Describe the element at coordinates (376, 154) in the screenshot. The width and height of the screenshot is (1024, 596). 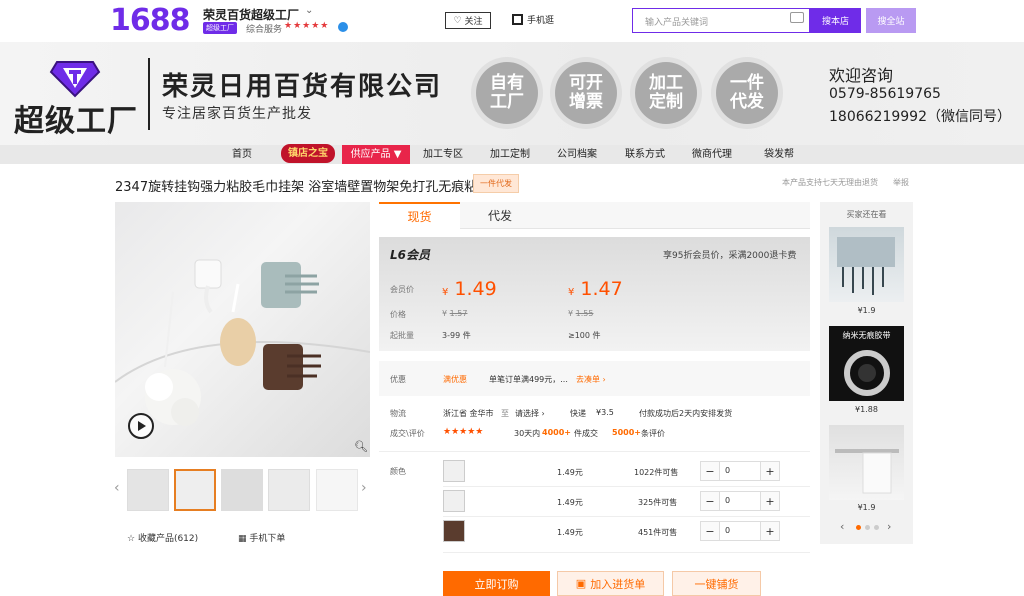
I see `nav-item-products: 供应产品 ▼` at that location.